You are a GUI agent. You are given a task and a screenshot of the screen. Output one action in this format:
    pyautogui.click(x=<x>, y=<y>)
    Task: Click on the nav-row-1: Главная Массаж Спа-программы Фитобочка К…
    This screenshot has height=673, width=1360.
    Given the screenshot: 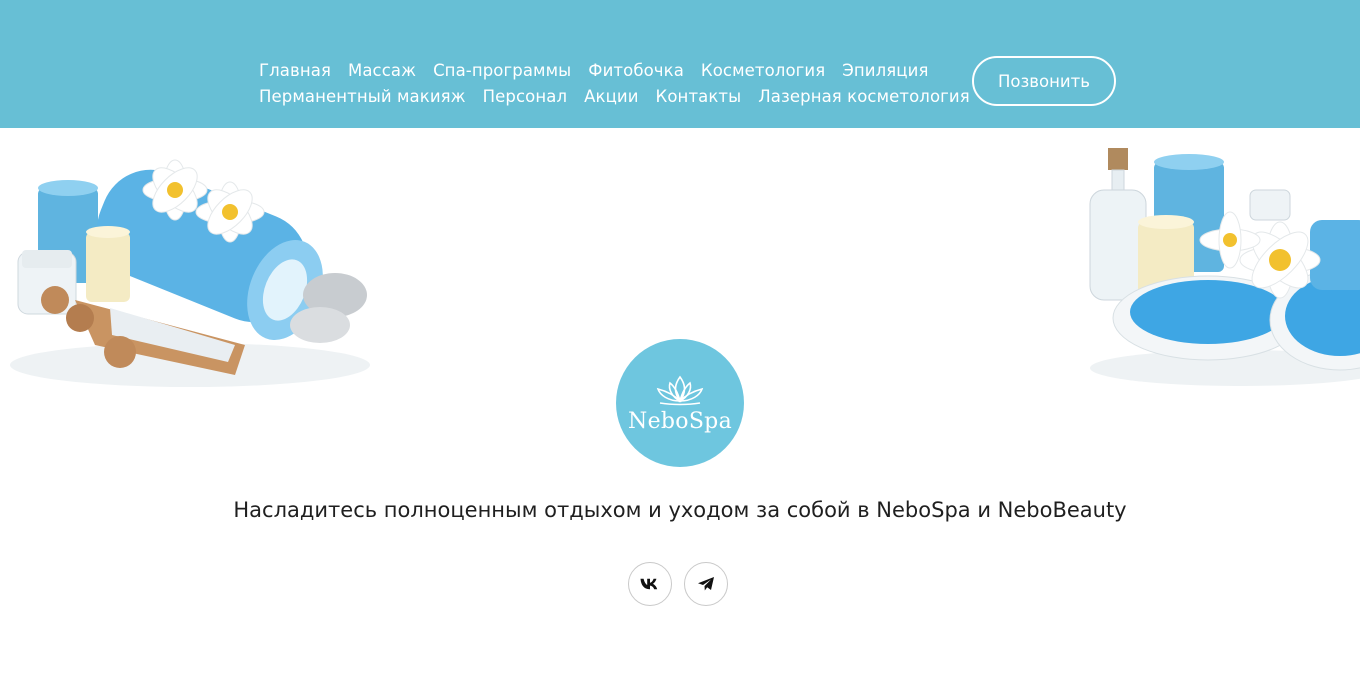 What is the action you would take?
    pyautogui.click(x=609, y=70)
    